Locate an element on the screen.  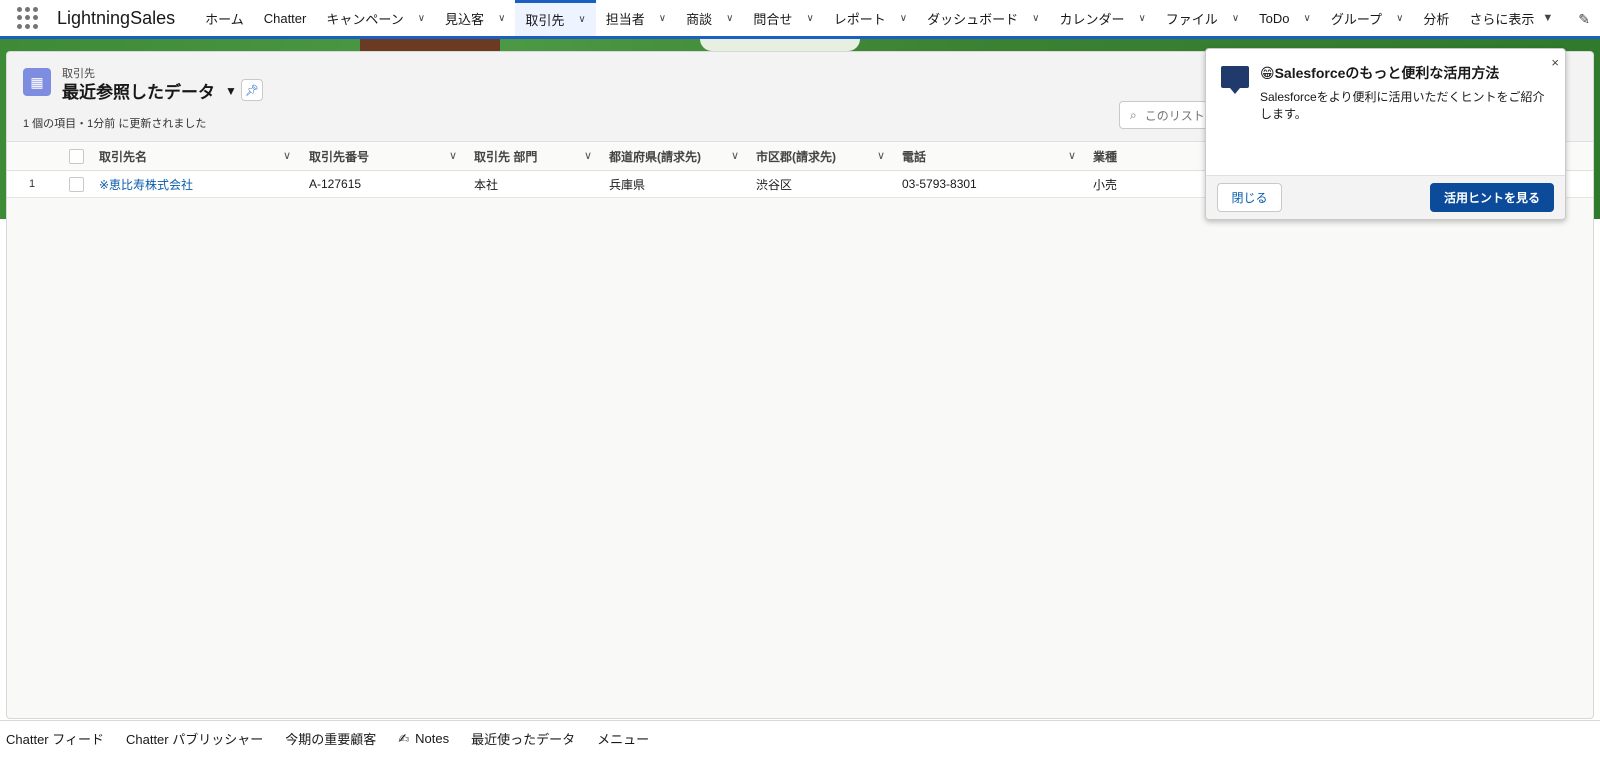
column-header-phone: 電話 is located at coordinates (914, 156).